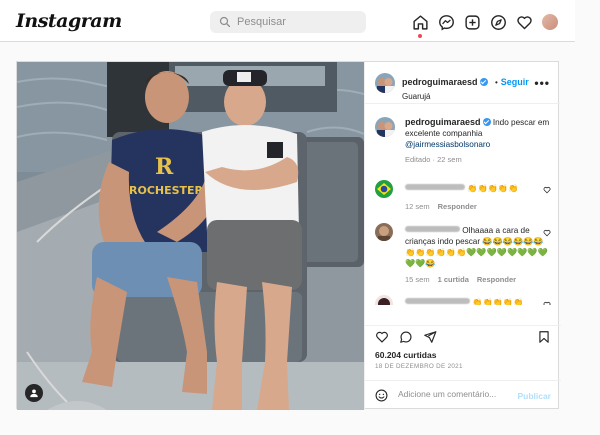 The width and height of the screenshot is (600, 435). I want to click on post-location: Guarujá, so click(465, 96).